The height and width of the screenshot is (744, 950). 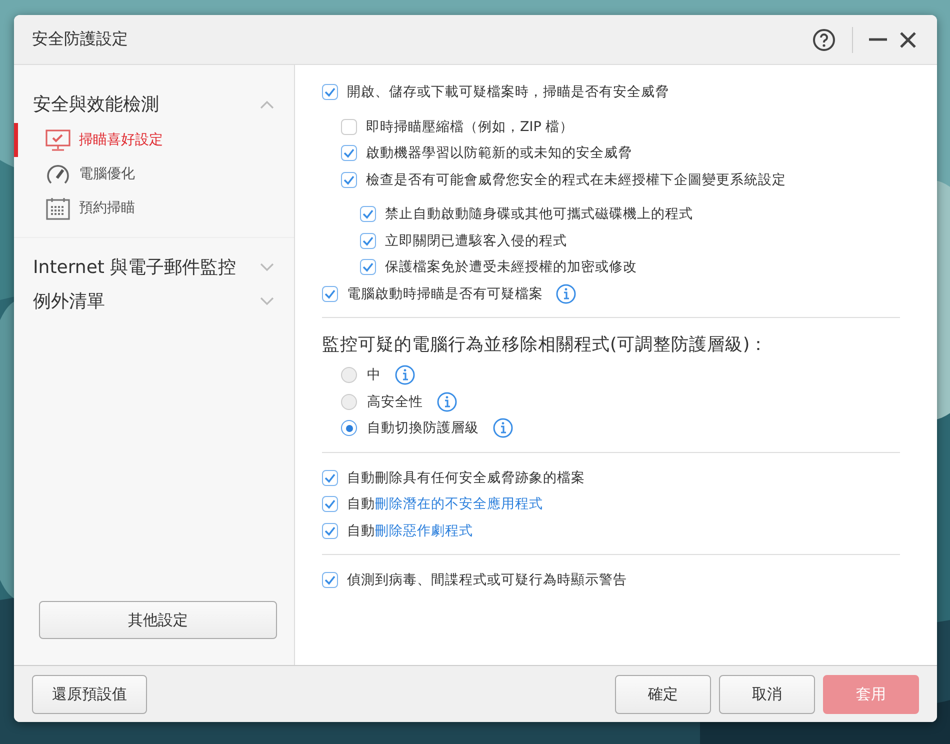 What do you see at coordinates (908, 39) in the screenshot?
I see `close-icon` at bounding box center [908, 39].